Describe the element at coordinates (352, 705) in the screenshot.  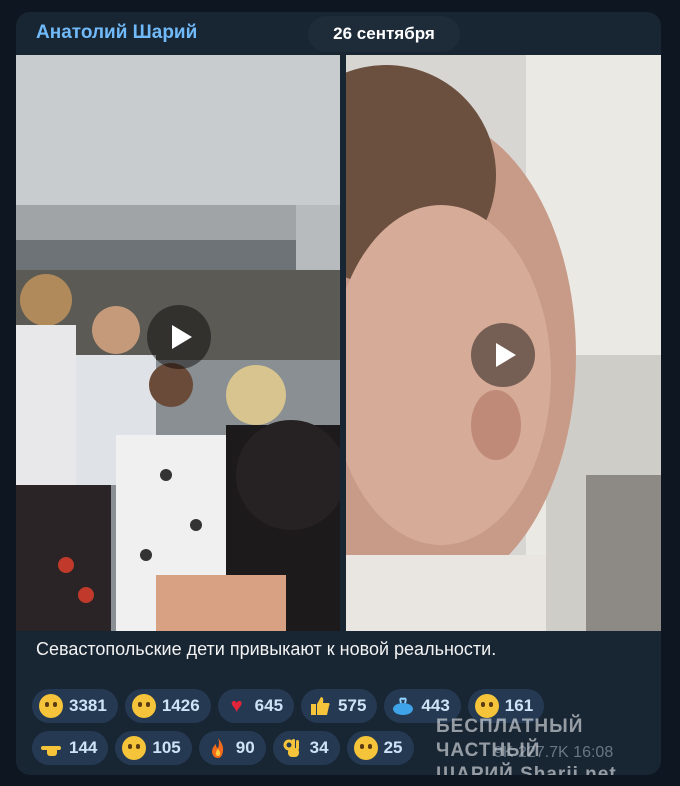
I see `reaction-count: 575` at that location.